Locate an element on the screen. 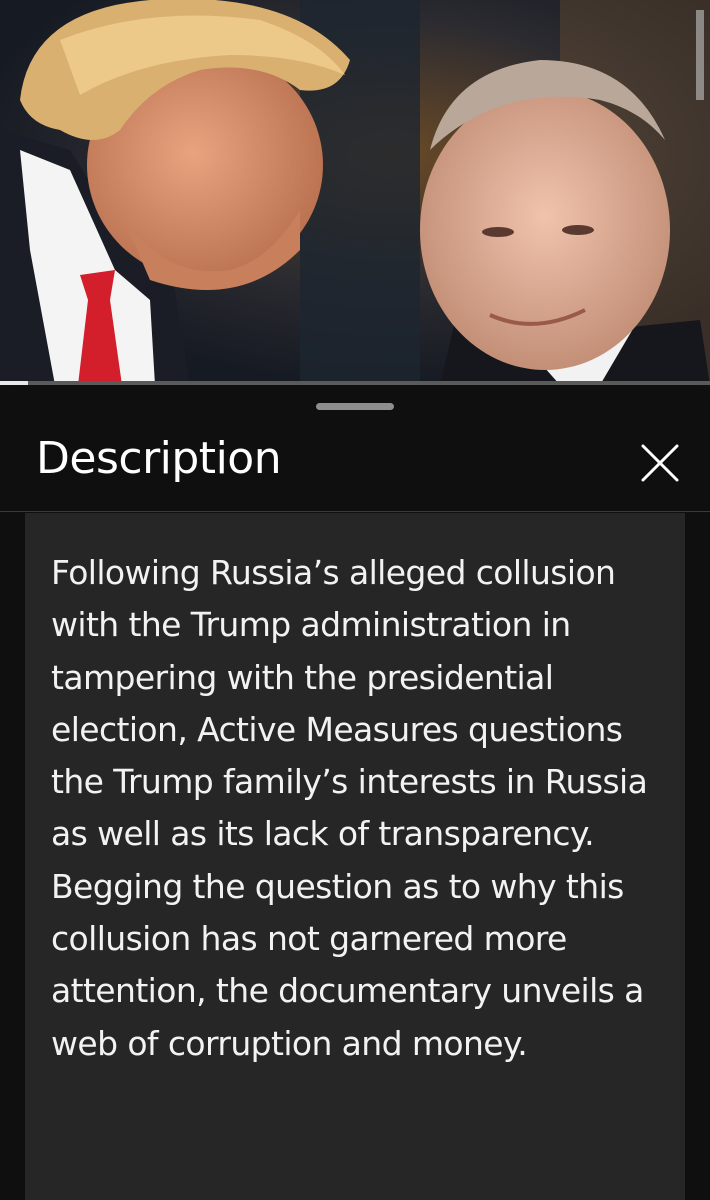 This screenshot has width=710, height=1200. close-button is located at coordinates (660, 463).